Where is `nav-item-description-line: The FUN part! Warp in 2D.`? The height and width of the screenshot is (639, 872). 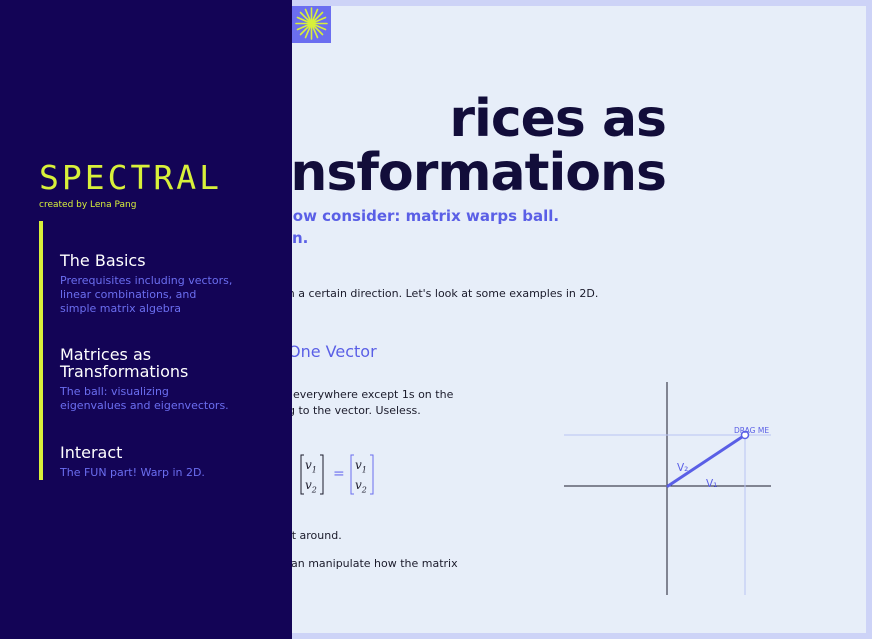 nav-item-description-line: The FUN part! Warp in 2D. is located at coordinates (132, 472).